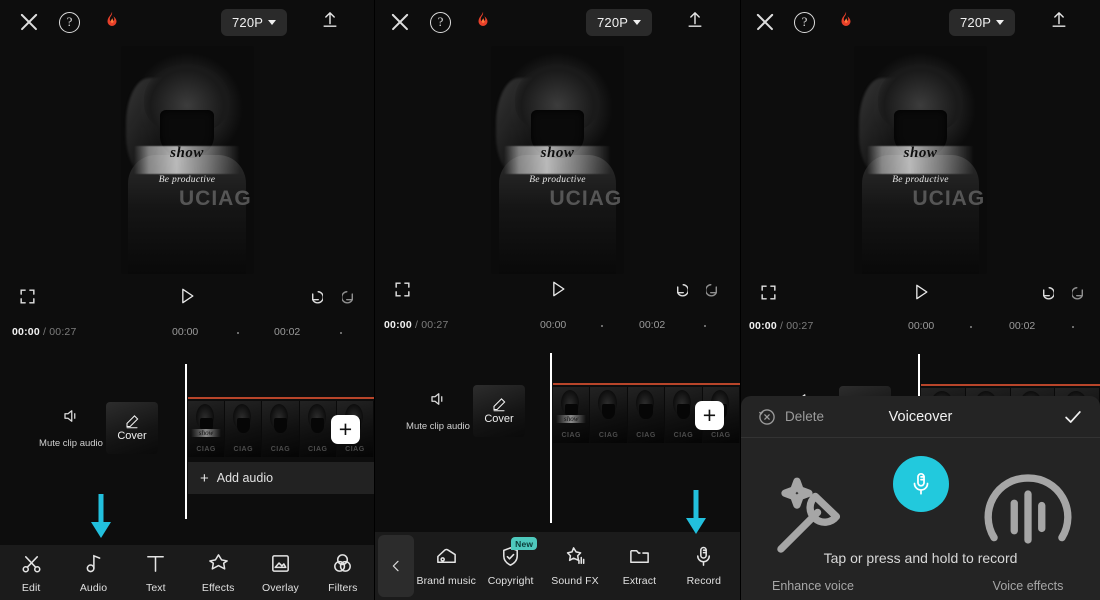  I want to click on voice-effects-button: Voice effects, so click(1028, 528).